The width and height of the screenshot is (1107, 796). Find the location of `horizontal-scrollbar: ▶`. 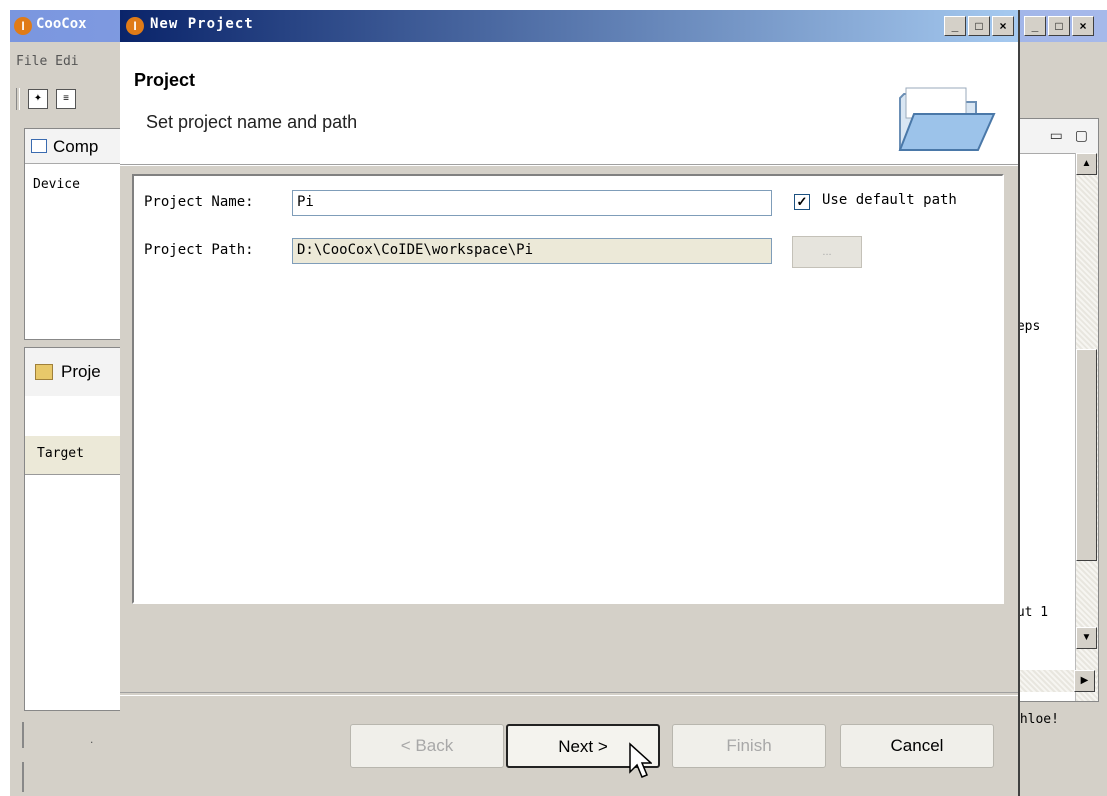

horizontal-scrollbar: ▶ is located at coordinates (1052, 681).